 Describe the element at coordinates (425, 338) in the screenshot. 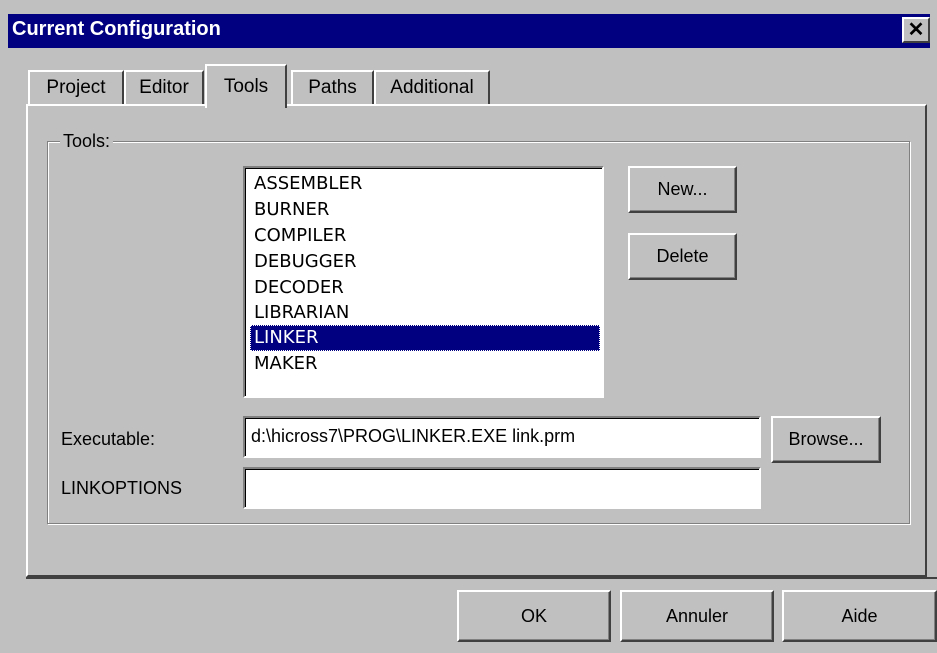

I see `list-item-selected: LINKER` at that location.